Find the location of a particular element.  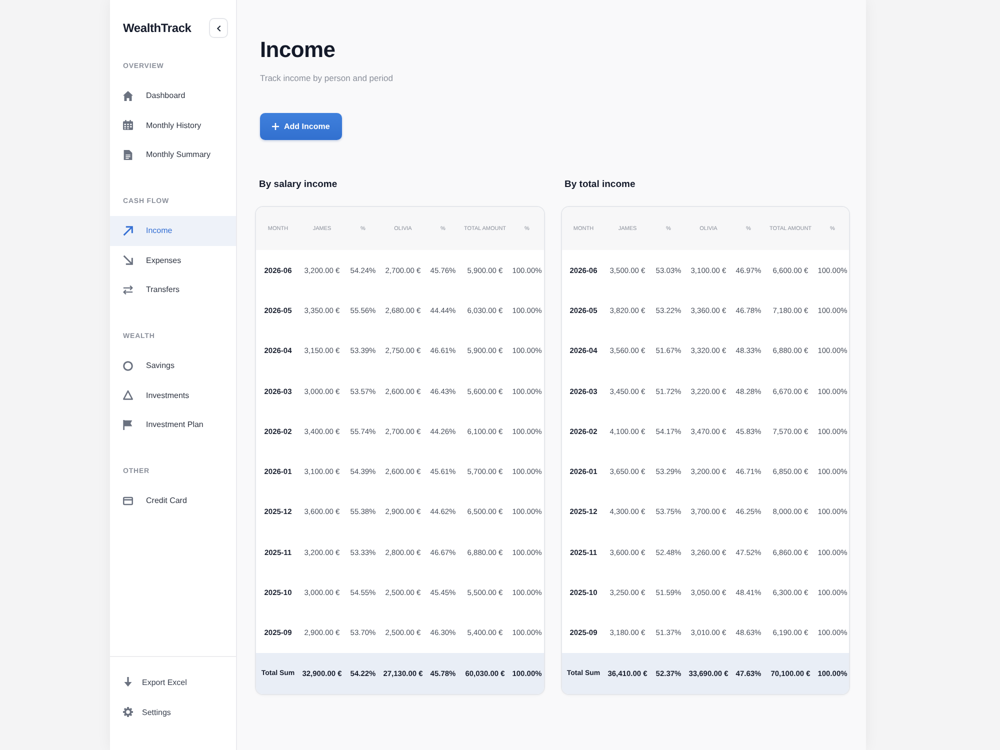

nav-item: Savings is located at coordinates (173, 365).